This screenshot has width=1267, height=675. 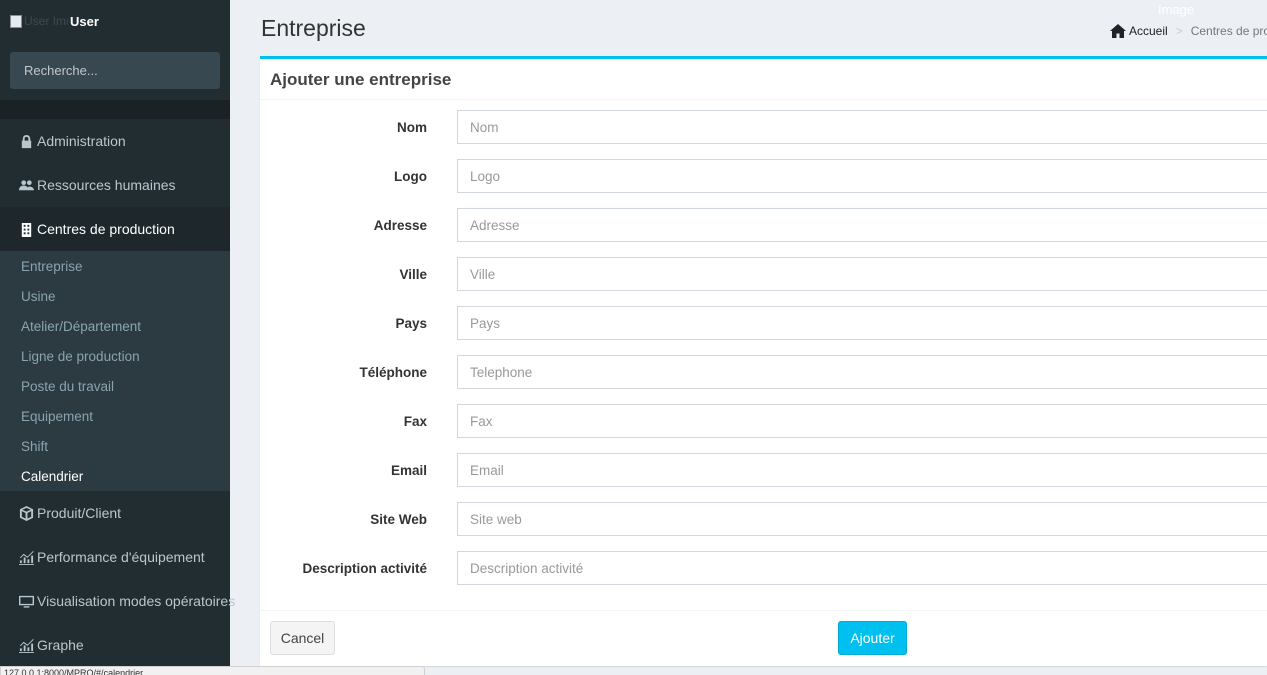 I want to click on user-image-alt: User Image, so click(x=46, y=21).